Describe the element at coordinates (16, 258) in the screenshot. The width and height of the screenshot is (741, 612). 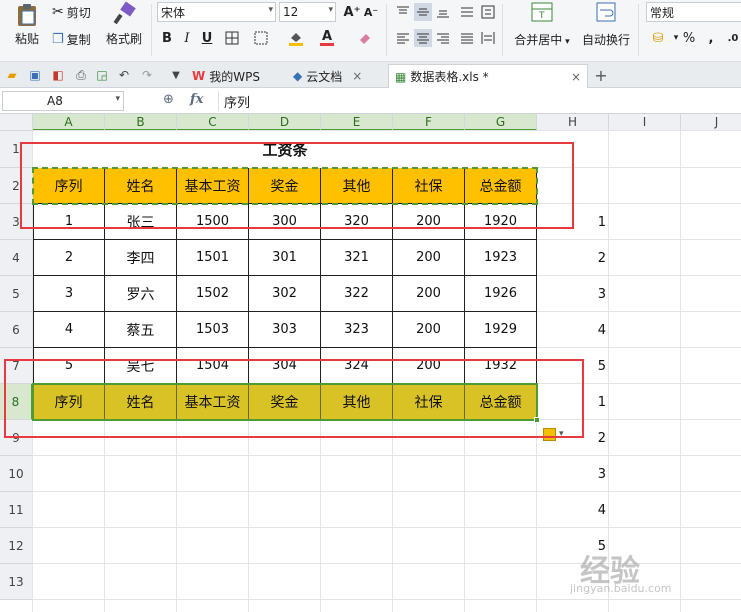
I see `row-header: 4` at that location.